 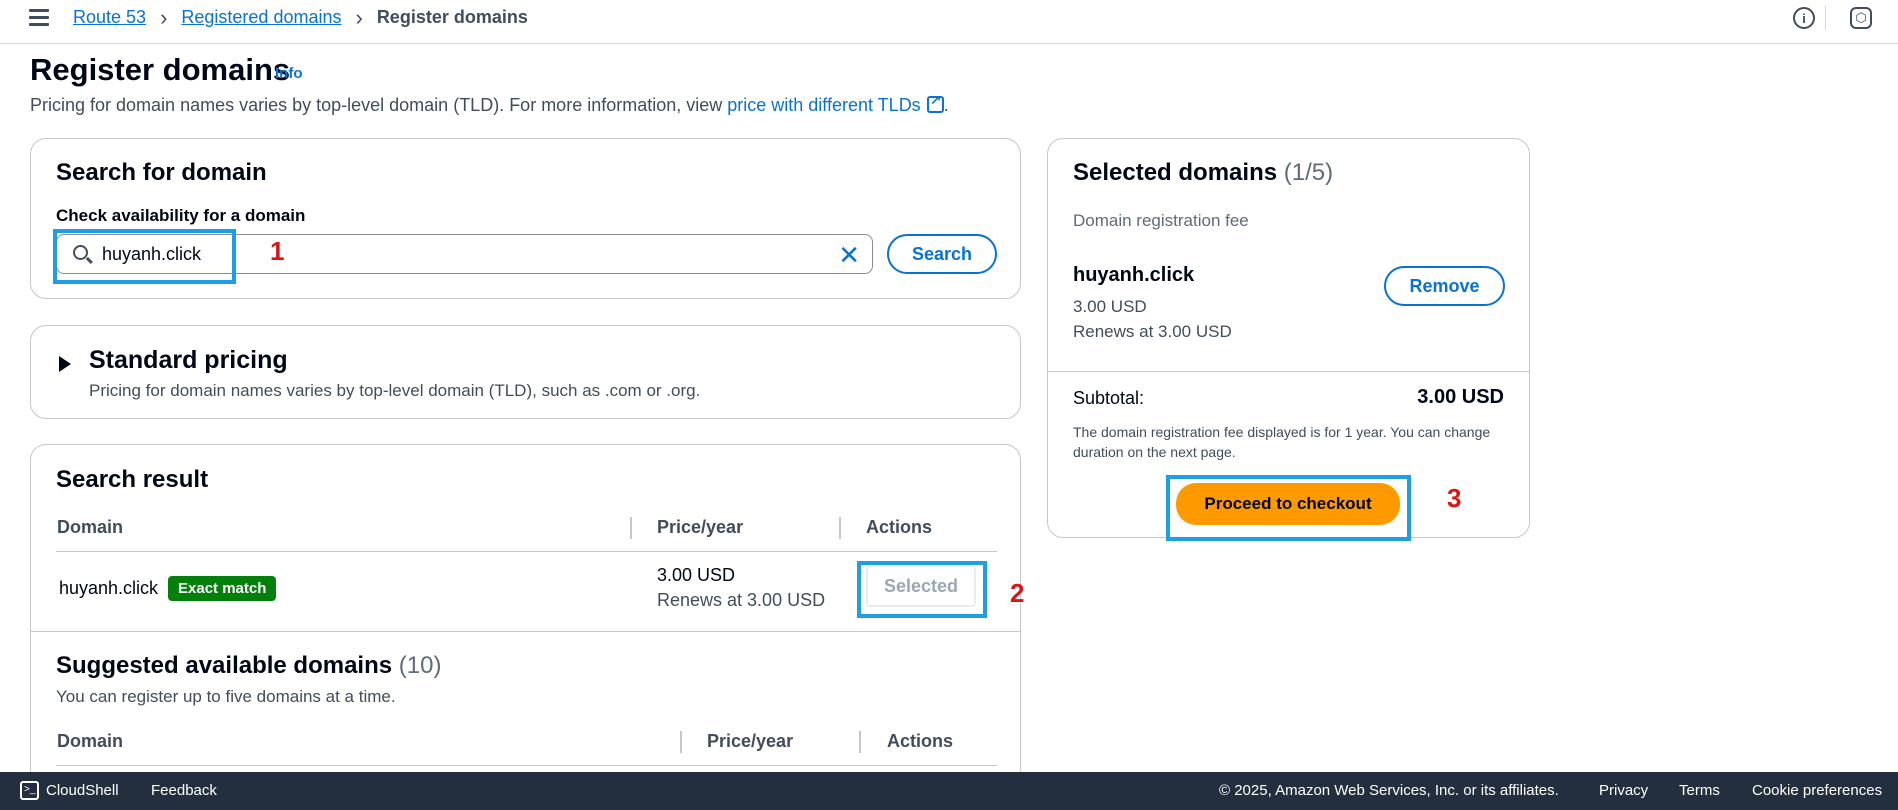 I want to click on subtotal-label: Subtotal:, so click(x=1109, y=398).